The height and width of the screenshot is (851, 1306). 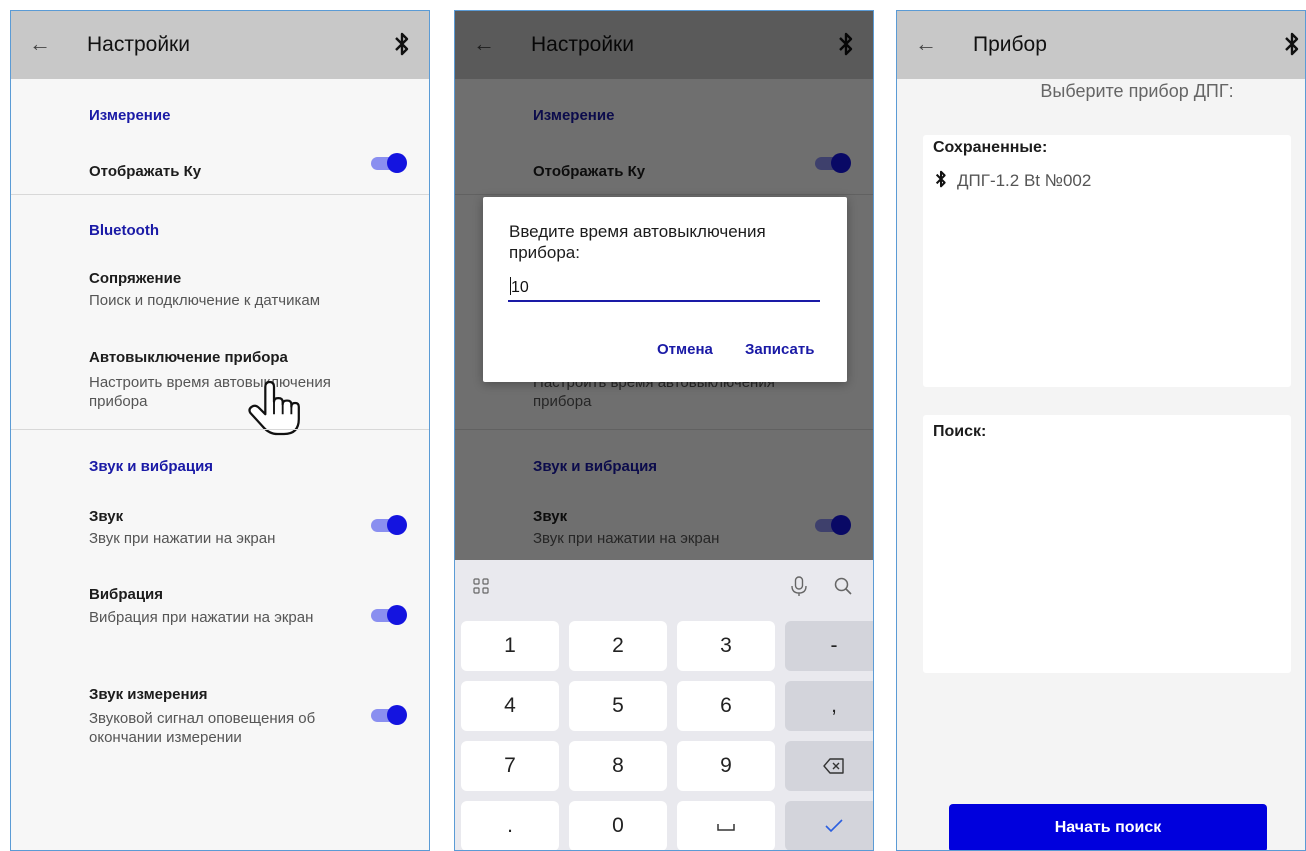 What do you see at coordinates (205, 300) in the screenshot?
I see `setting-pairing-subtitle: Поиск и подключение к датчикам` at bounding box center [205, 300].